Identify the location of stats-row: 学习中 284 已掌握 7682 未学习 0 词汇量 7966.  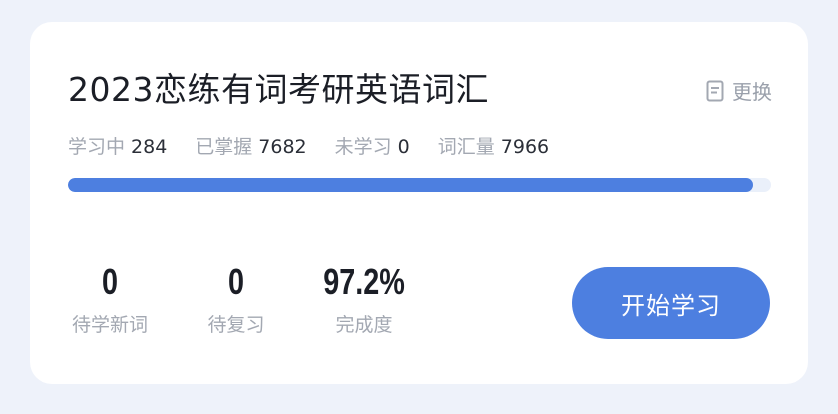
(322, 145).